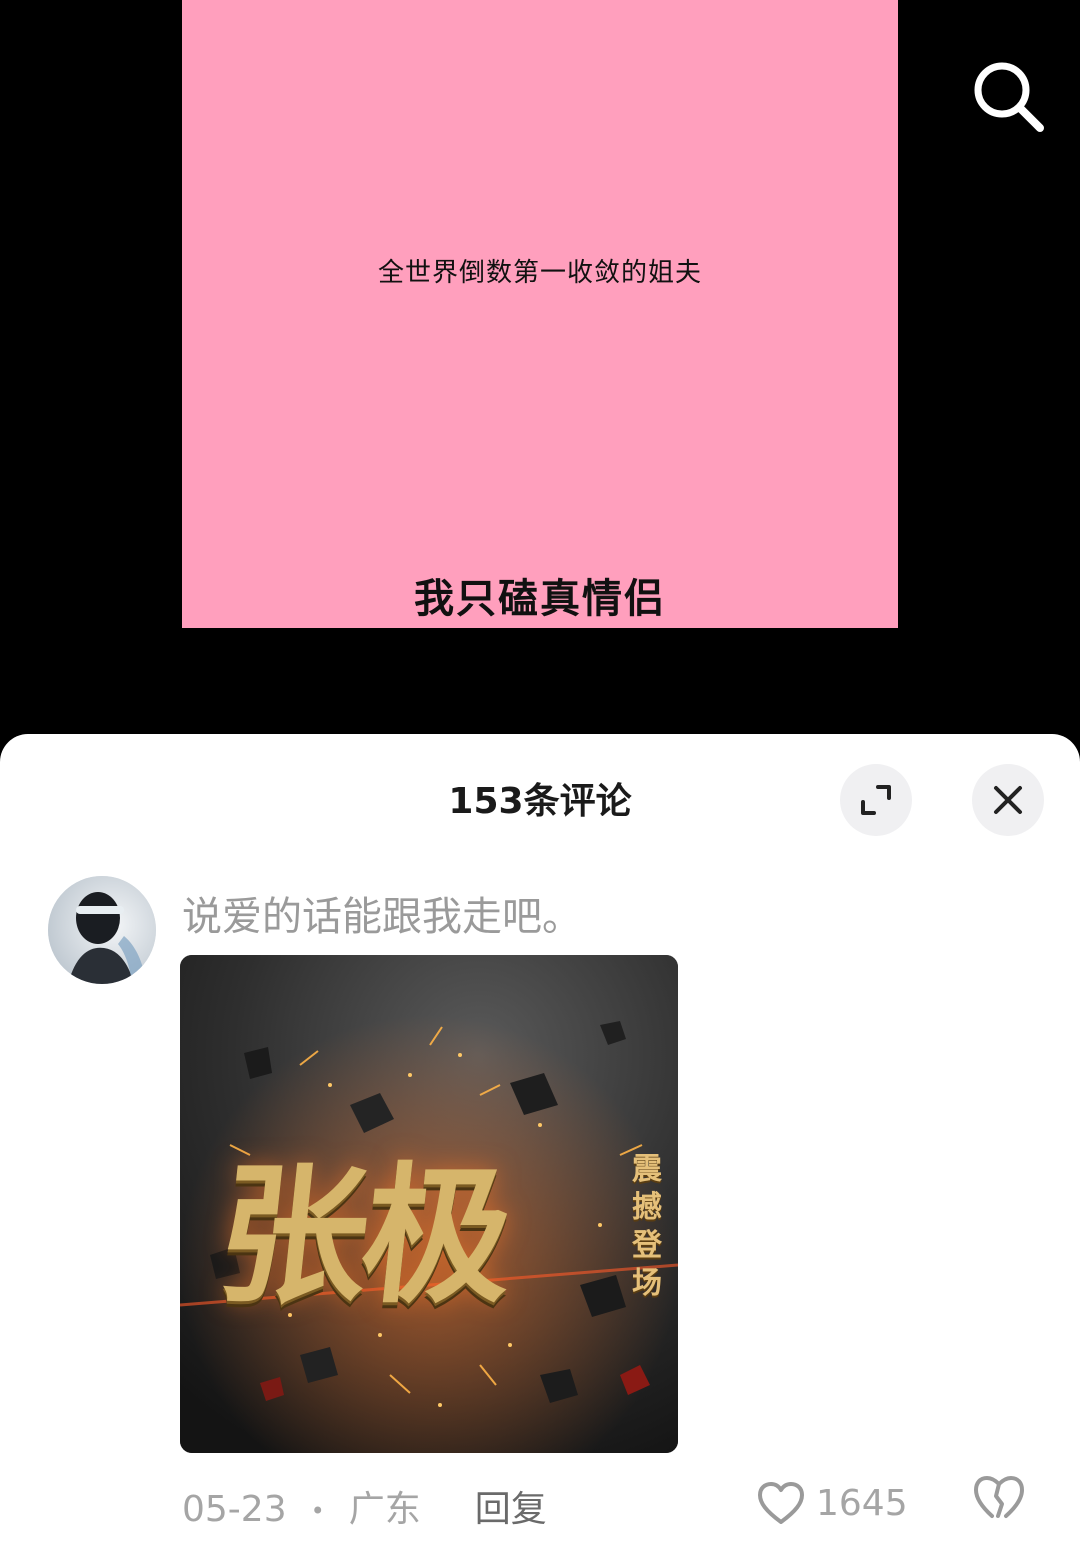 The width and height of the screenshot is (1080, 1553). I want to click on comment-count-title: 153条评论, so click(540, 801).